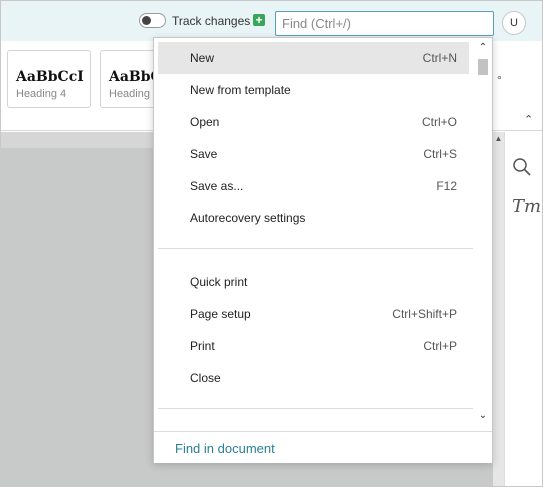  Describe the element at coordinates (313, 346) in the screenshot. I see `menu-item-print: Print Ctrl+P` at that location.